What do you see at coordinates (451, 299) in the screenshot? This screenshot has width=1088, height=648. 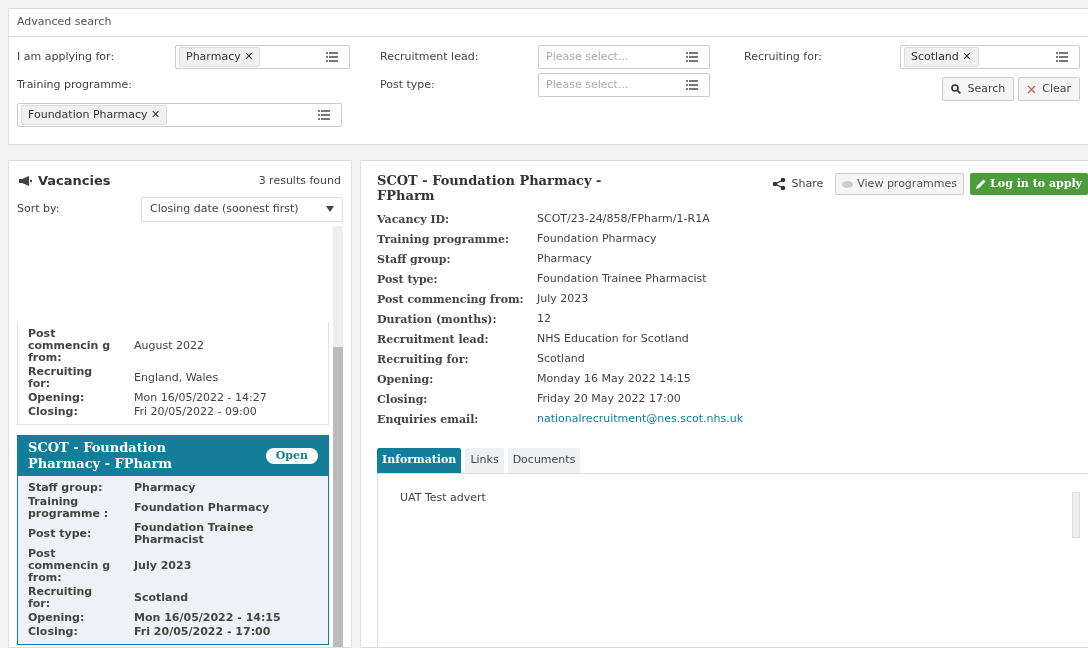 I see `field-label: Post commencing from:` at bounding box center [451, 299].